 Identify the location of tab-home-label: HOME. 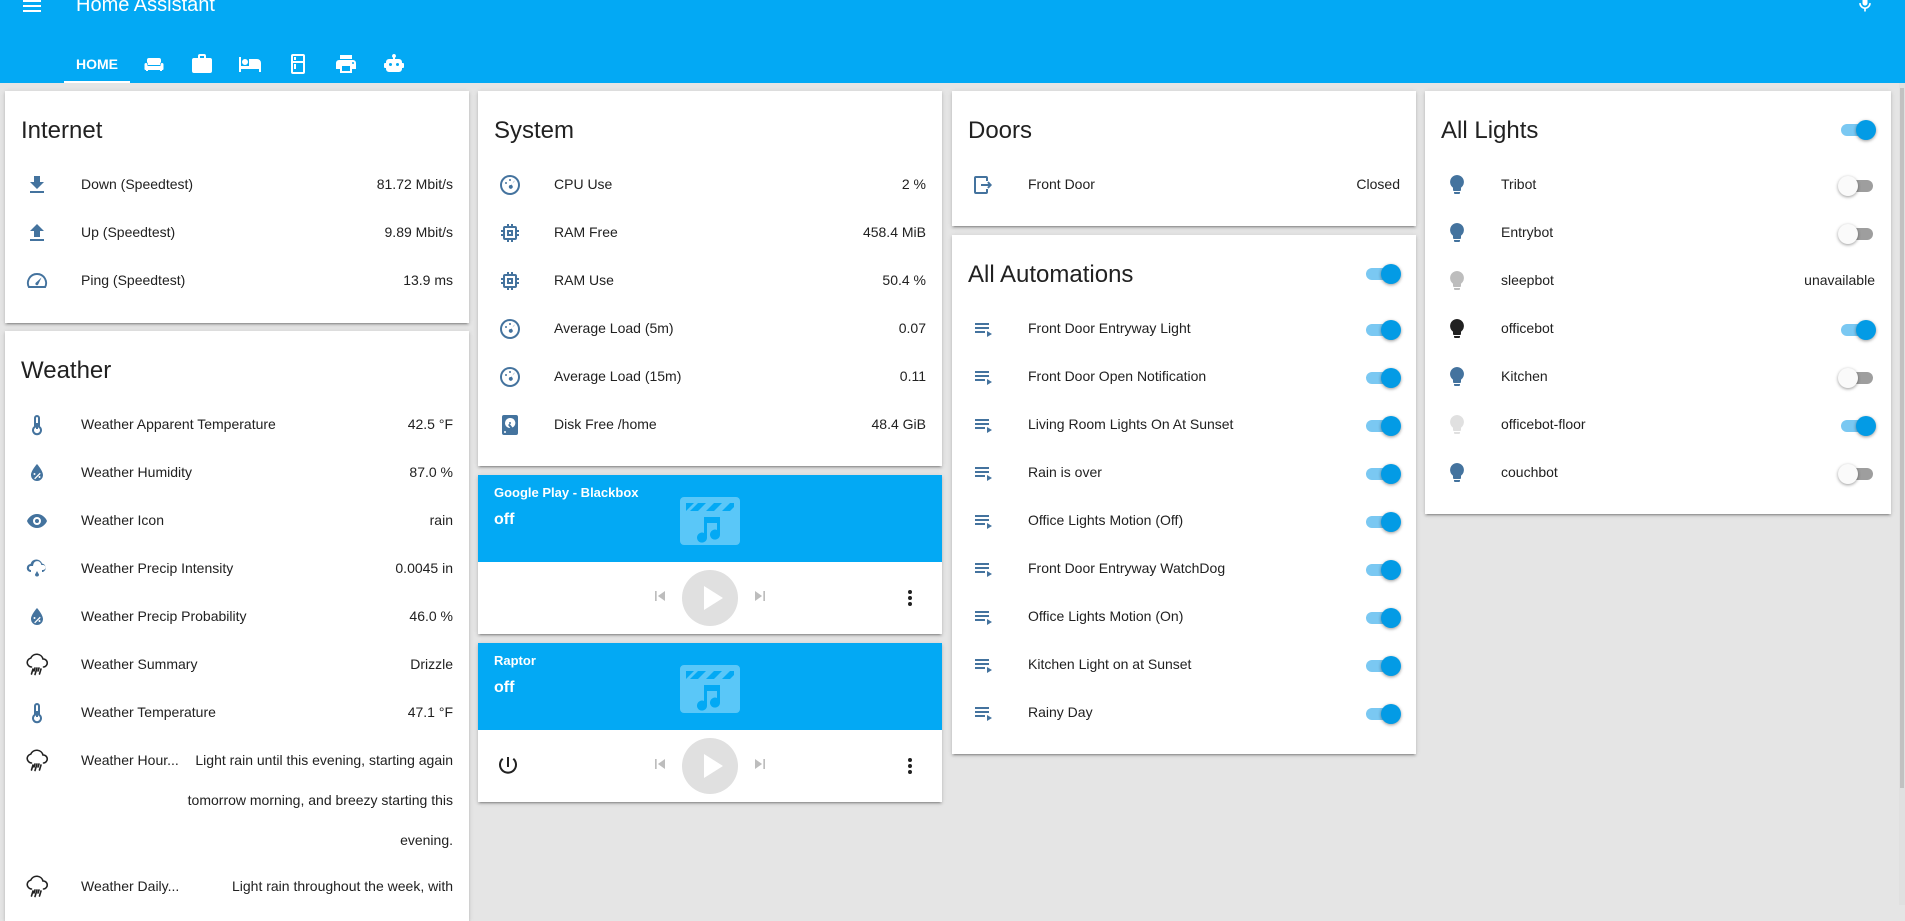
(97, 63).